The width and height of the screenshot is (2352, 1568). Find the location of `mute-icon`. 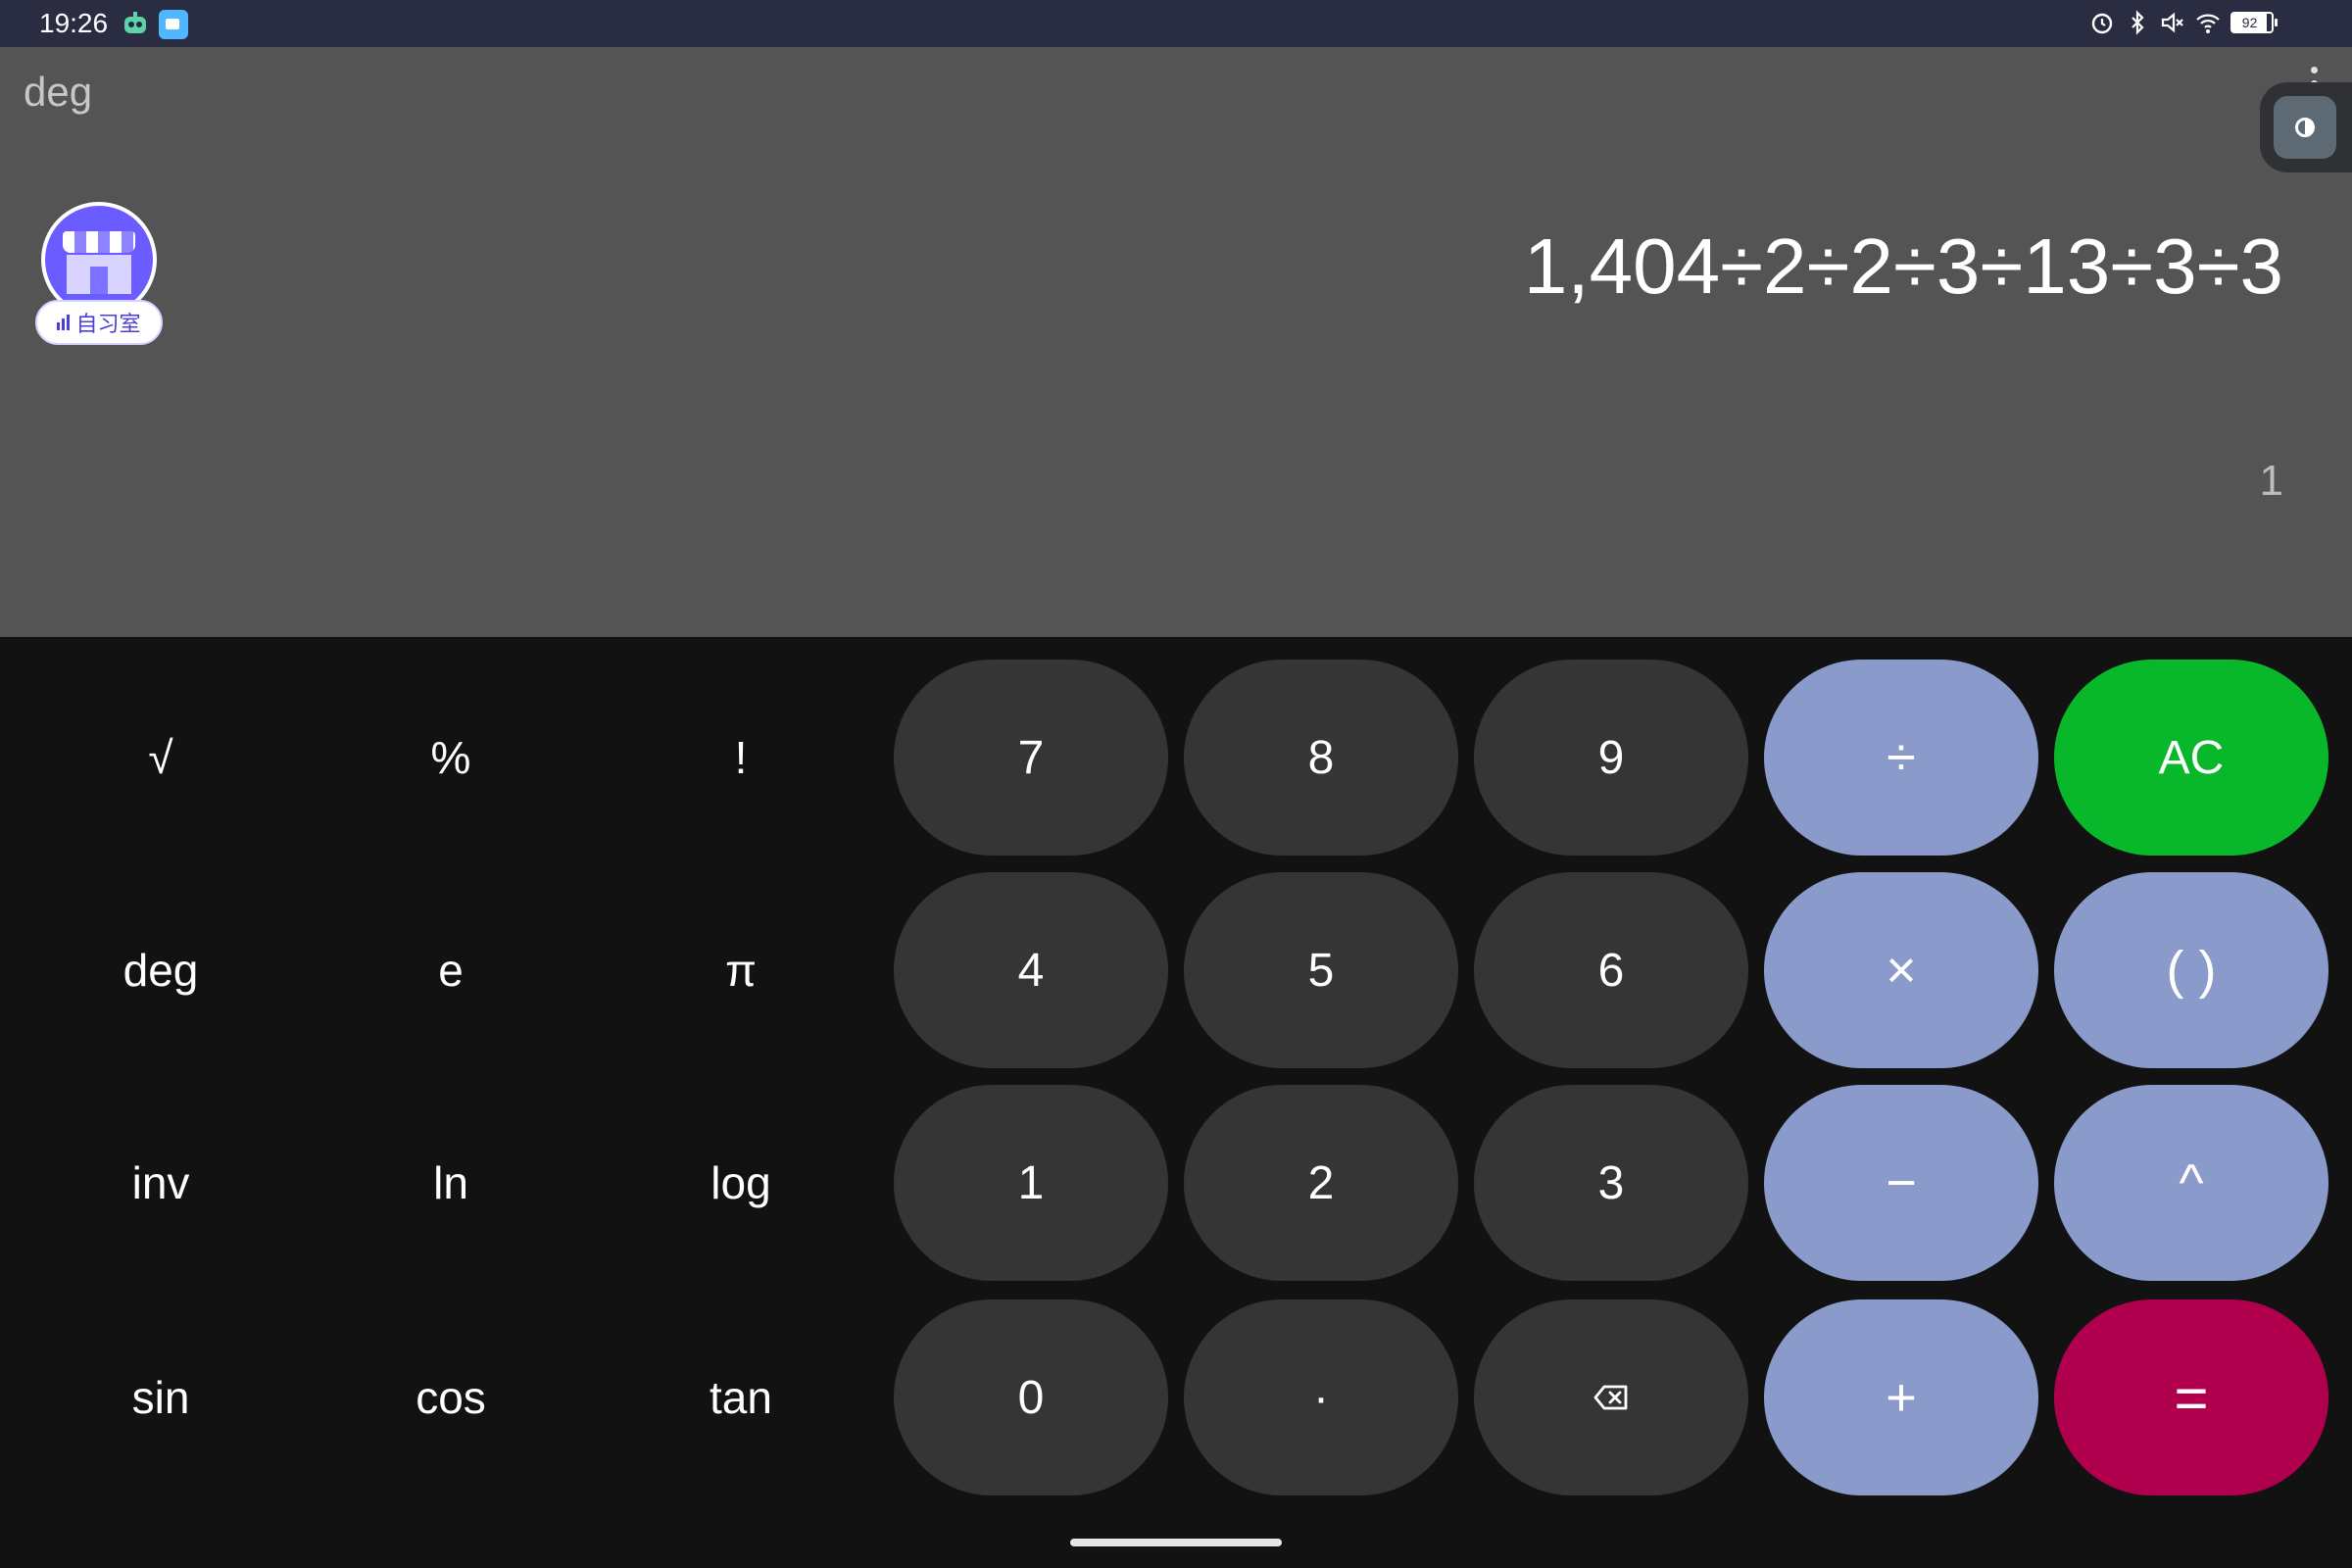

mute-icon is located at coordinates (2172, 22).